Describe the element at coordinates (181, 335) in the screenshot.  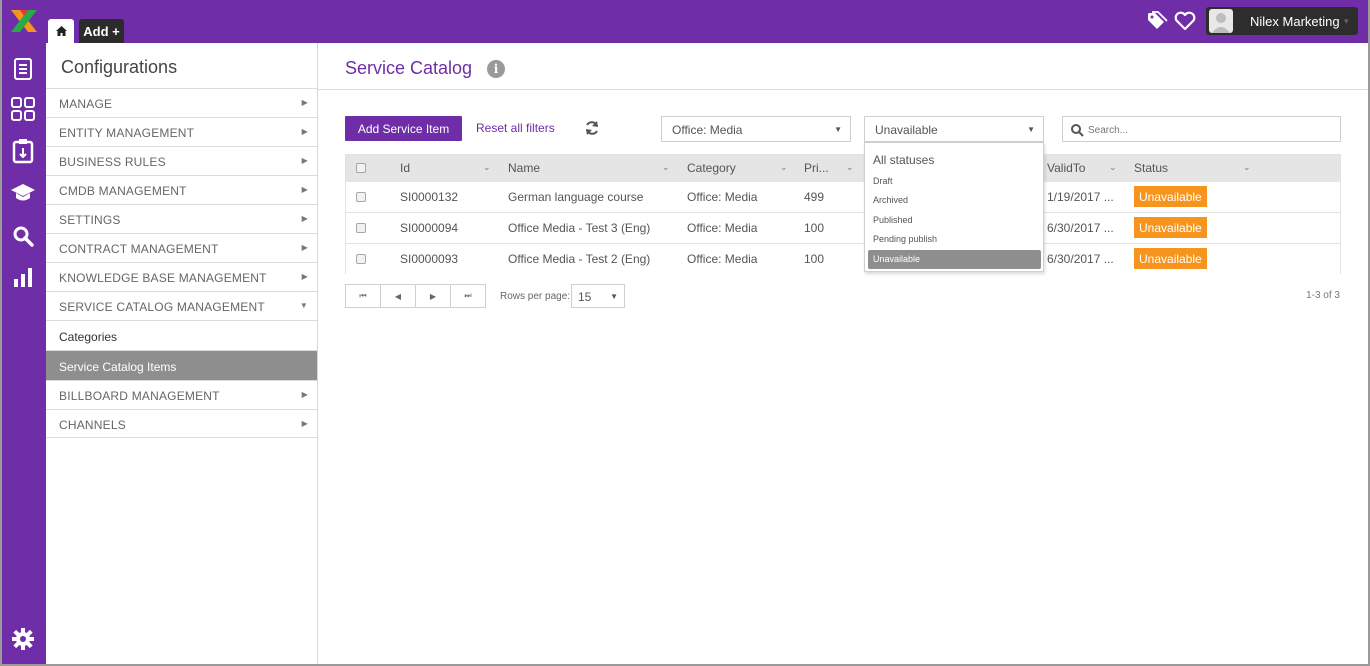
I see `sidebar-subitem-categories: Categories` at that location.